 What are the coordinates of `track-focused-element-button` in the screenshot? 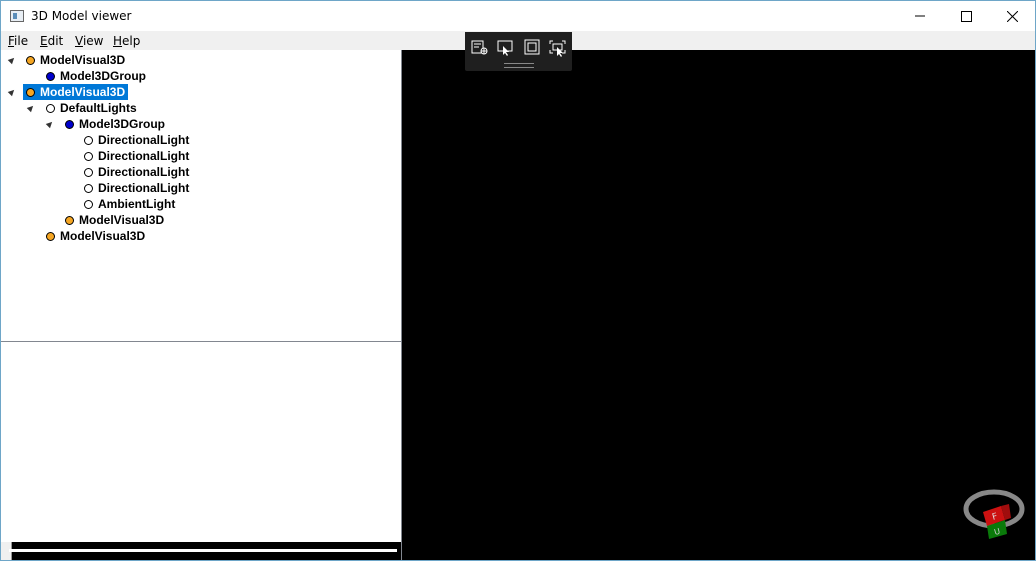 It's located at (558, 48).